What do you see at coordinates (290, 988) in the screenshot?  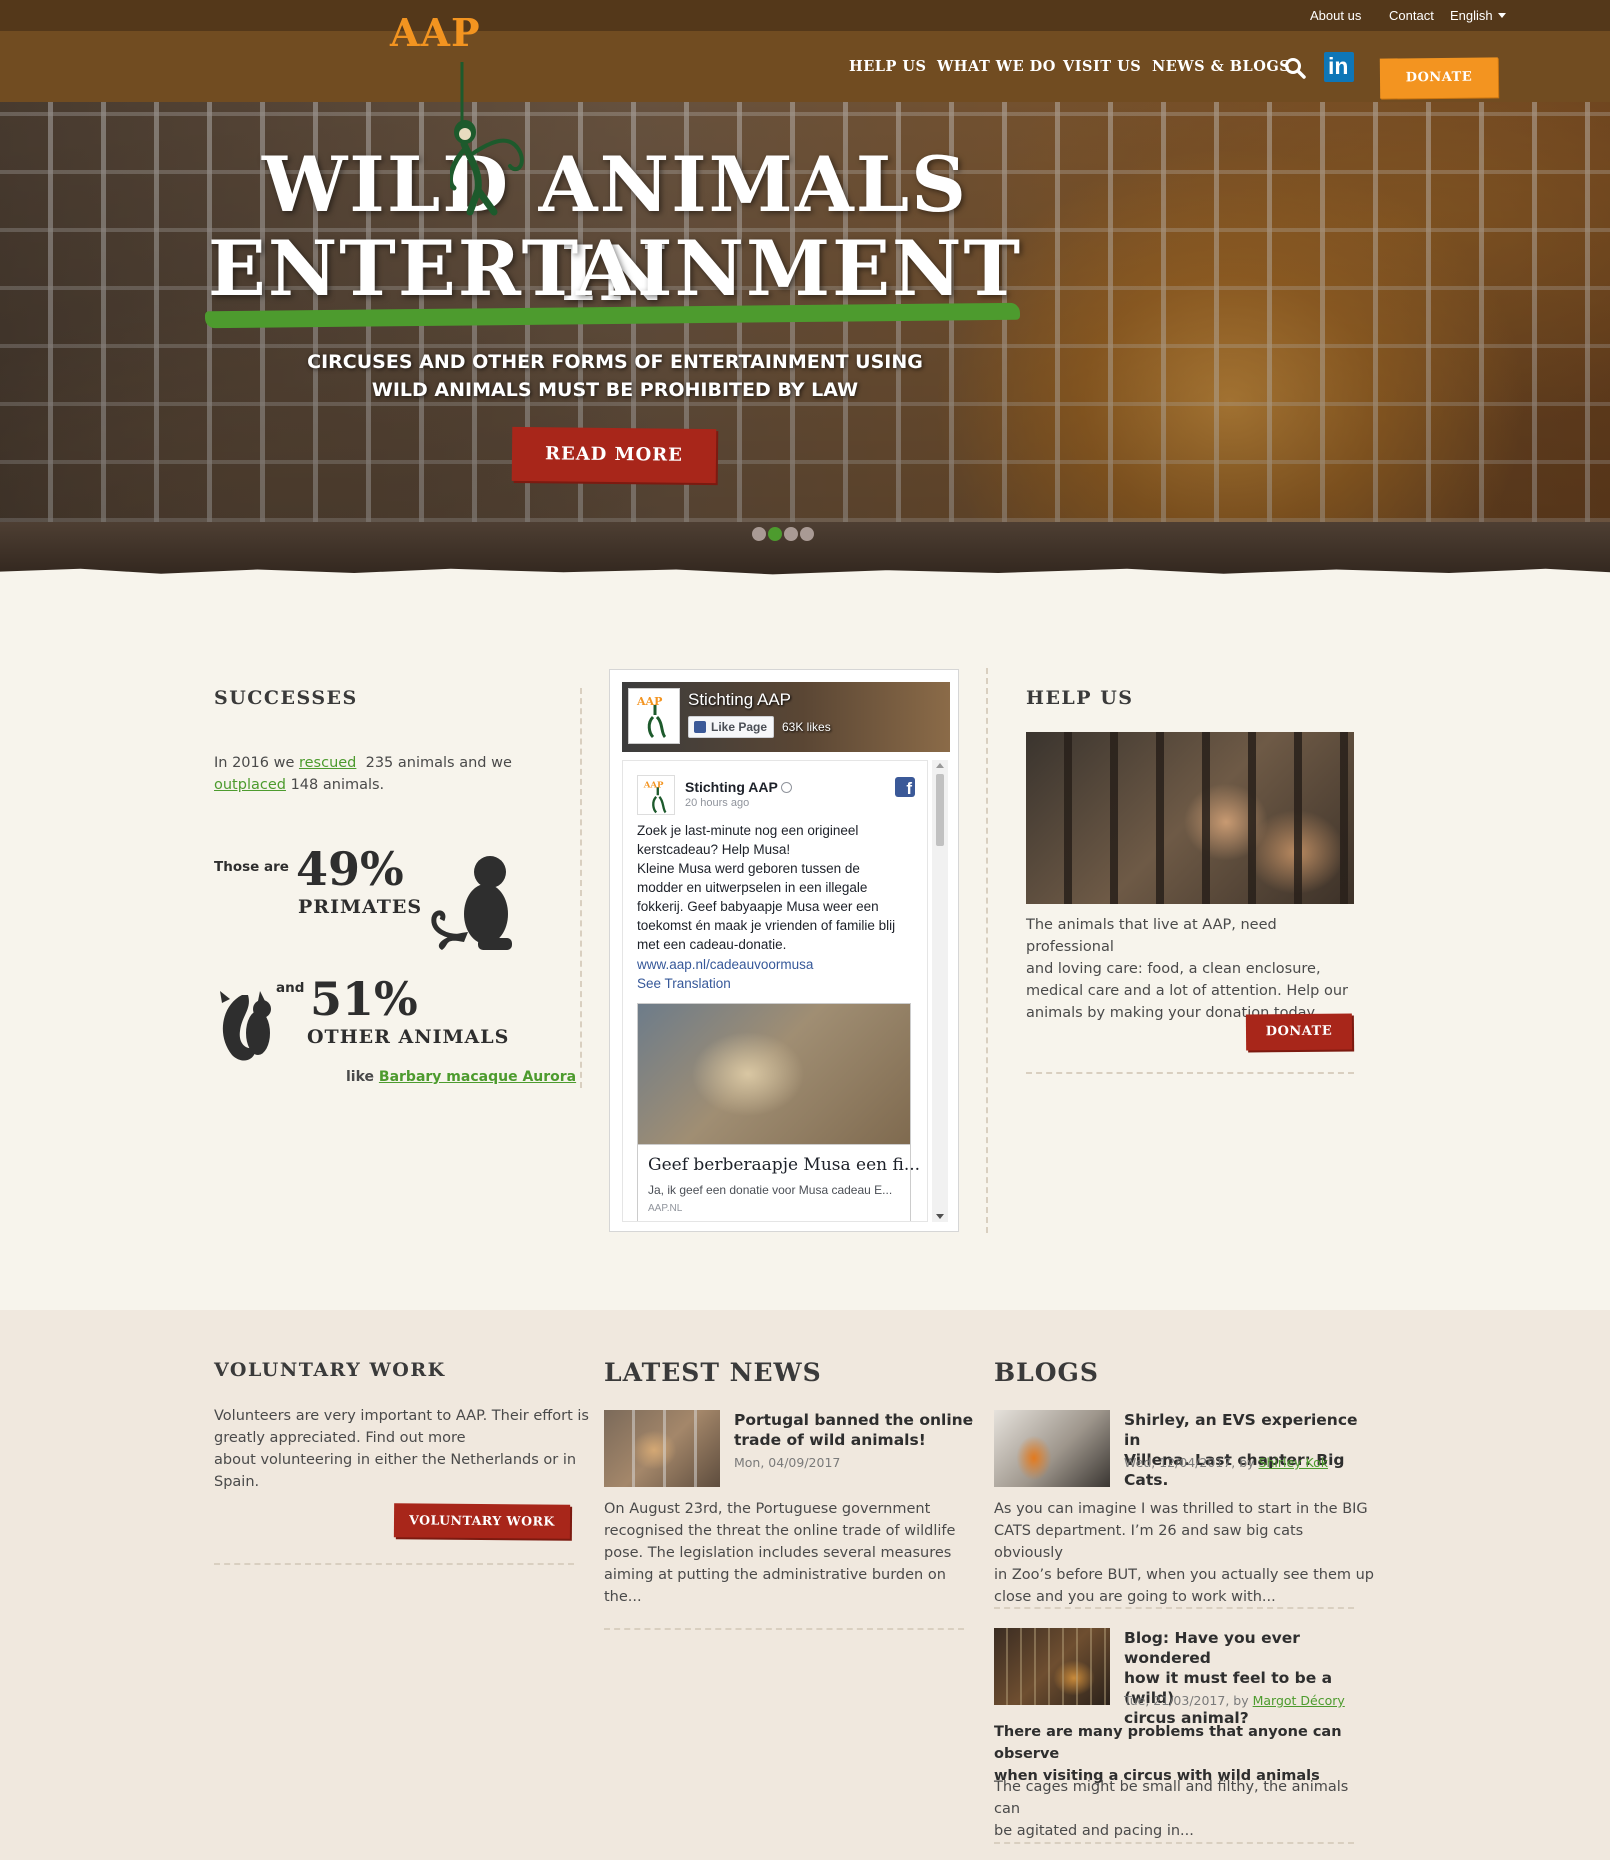 I see `and-label: and` at bounding box center [290, 988].